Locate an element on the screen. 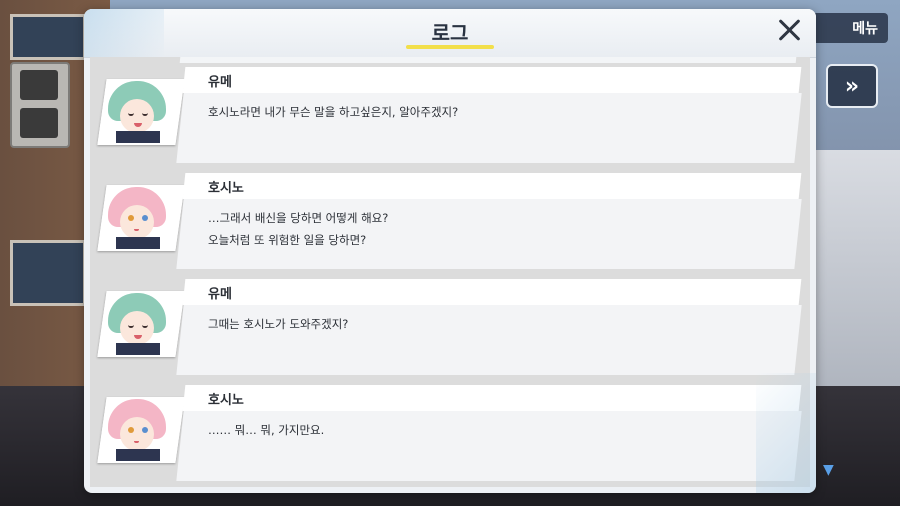 The width and height of the screenshot is (900, 506). traffic-light is located at coordinates (40, 105).